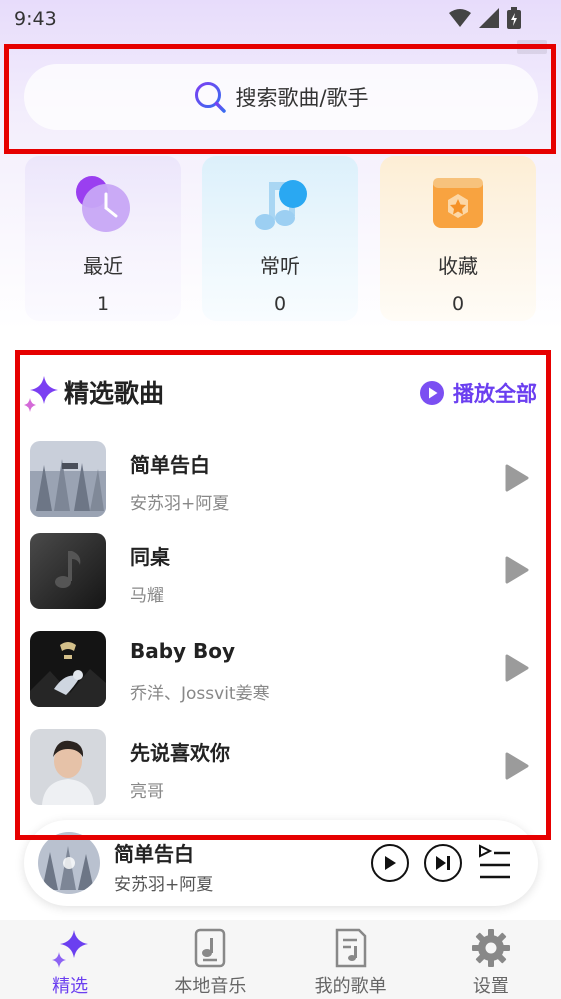 The image size is (561, 999). Describe the element at coordinates (103, 204) in the screenshot. I see `clock-icon` at that location.